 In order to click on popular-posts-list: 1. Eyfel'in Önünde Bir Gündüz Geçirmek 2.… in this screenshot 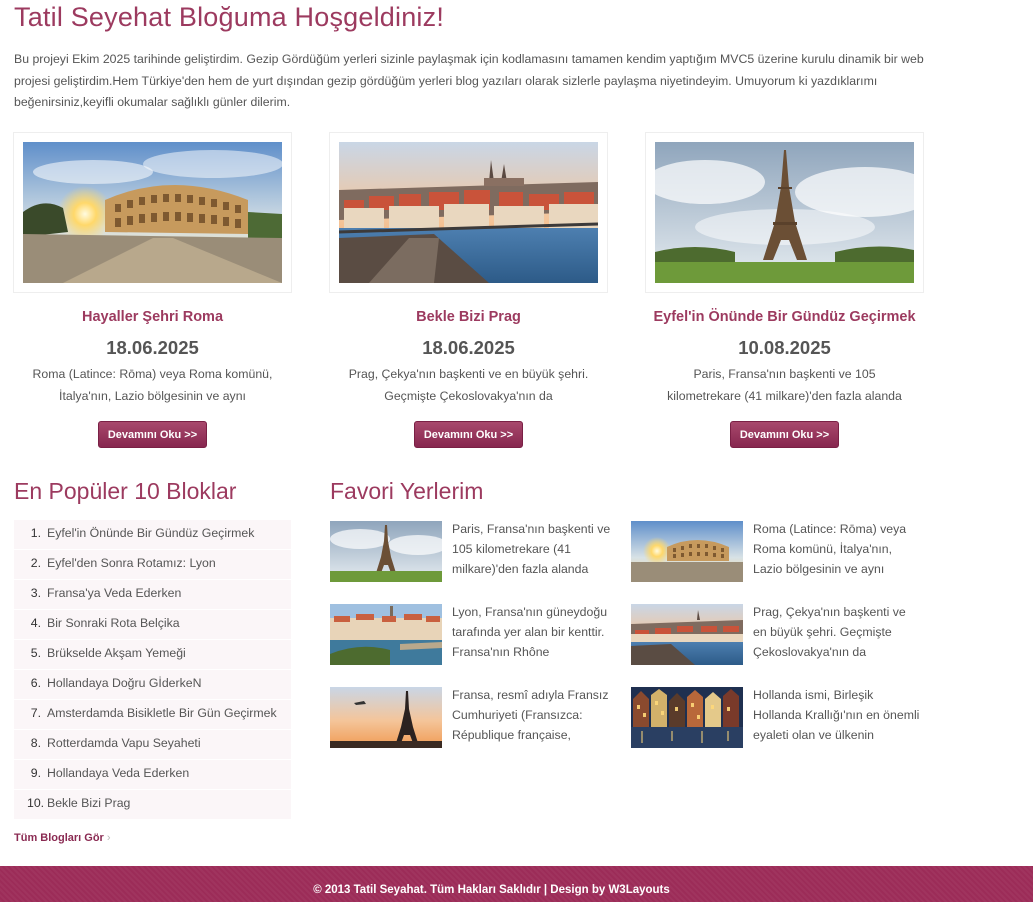, I will do `click(152, 670)`.